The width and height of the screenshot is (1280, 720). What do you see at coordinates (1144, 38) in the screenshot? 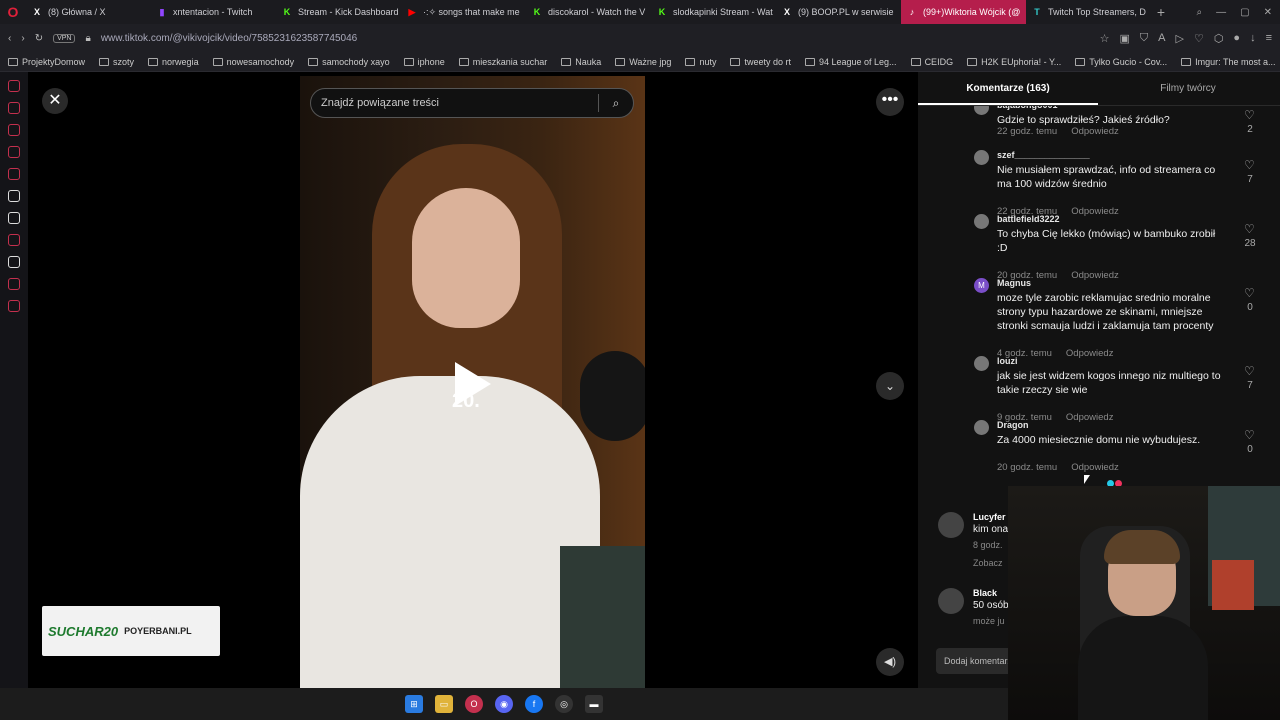
I see `shield-icon: ⛉` at bounding box center [1144, 38].